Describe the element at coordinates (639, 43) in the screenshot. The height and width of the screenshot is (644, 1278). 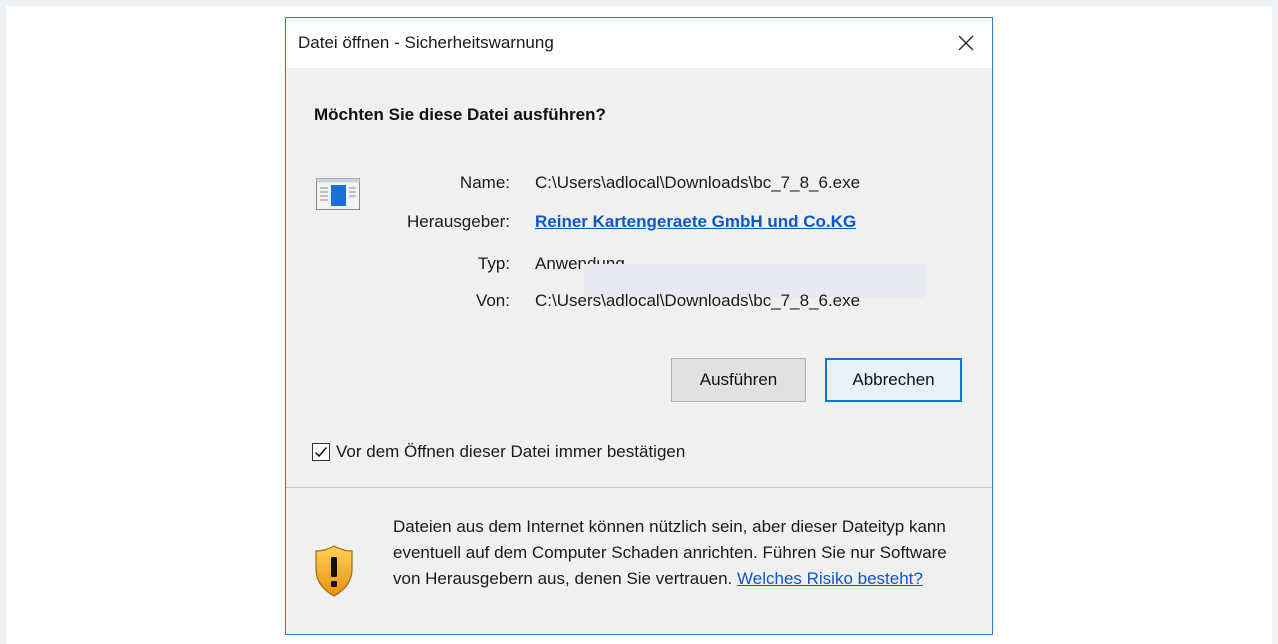
I see `title-bar: Datei öffnen - Sicherheitswarnung` at that location.